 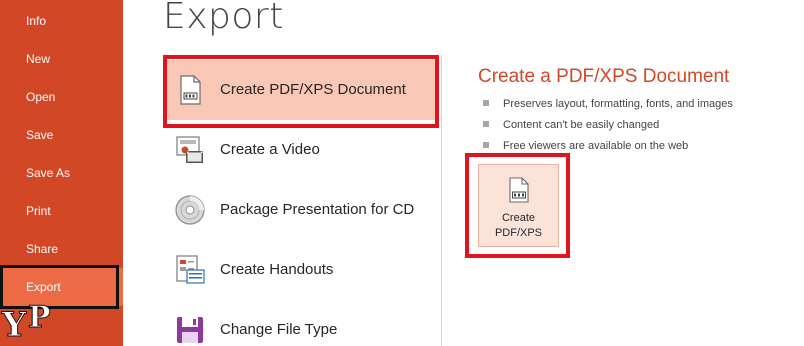 What do you see at coordinates (518, 233) in the screenshot?
I see `create-button-line2: PDF/XPS` at bounding box center [518, 233].